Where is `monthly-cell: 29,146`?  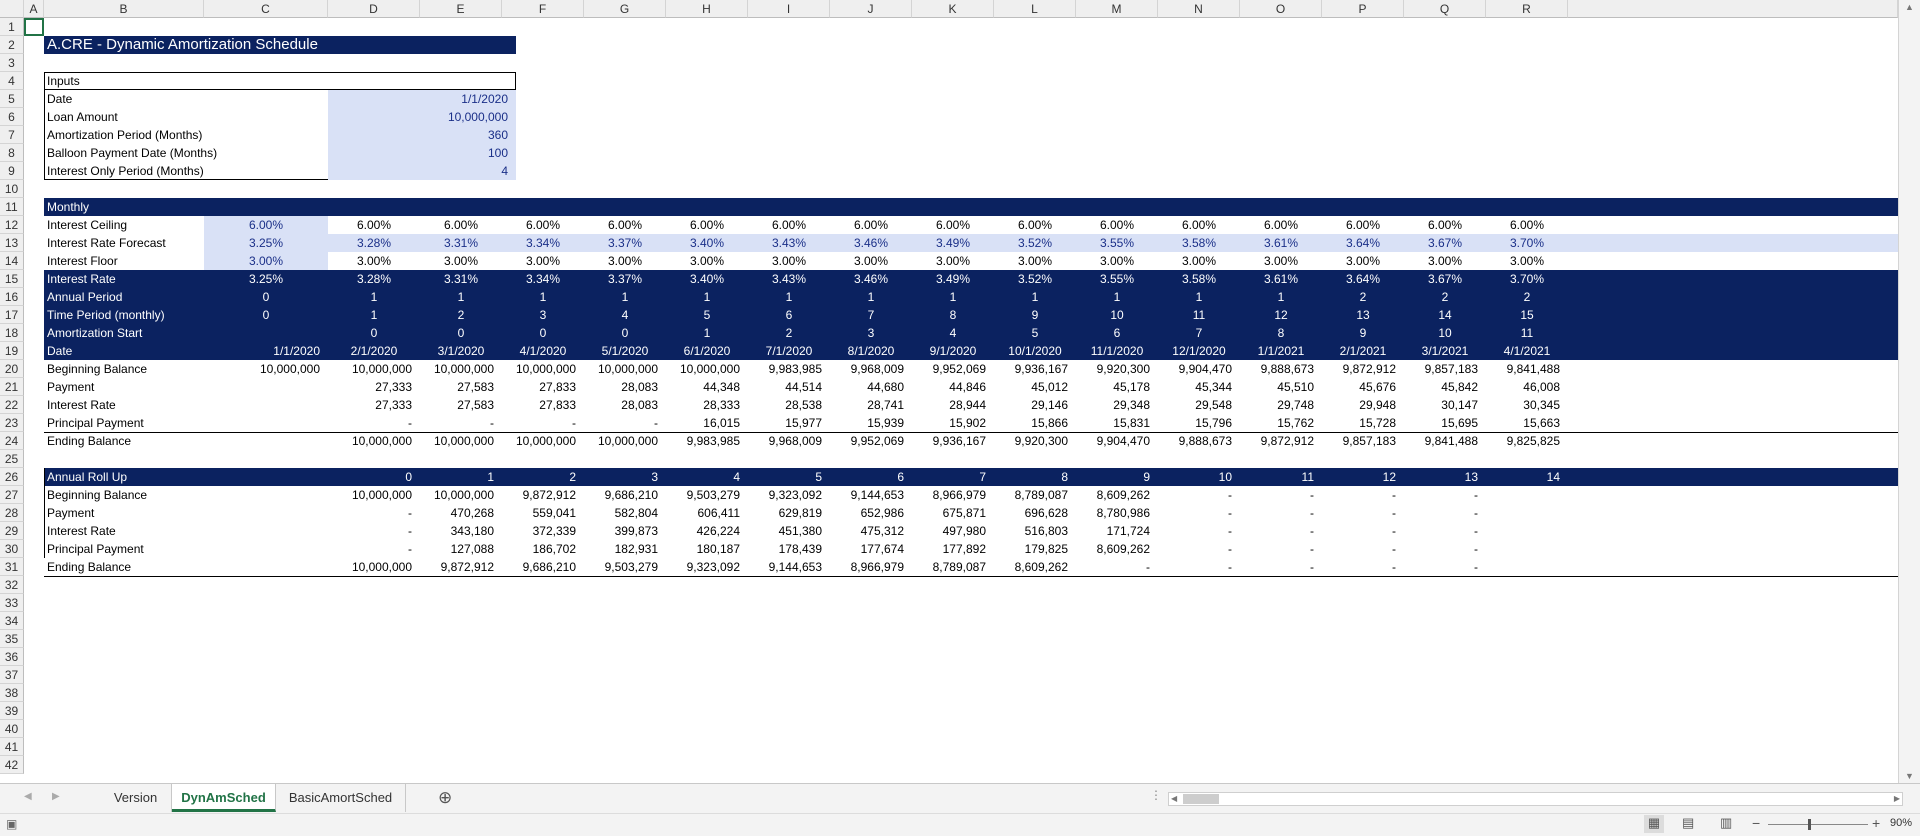
monthly-cell: 29,146 is located at coordinates (1035, 405).